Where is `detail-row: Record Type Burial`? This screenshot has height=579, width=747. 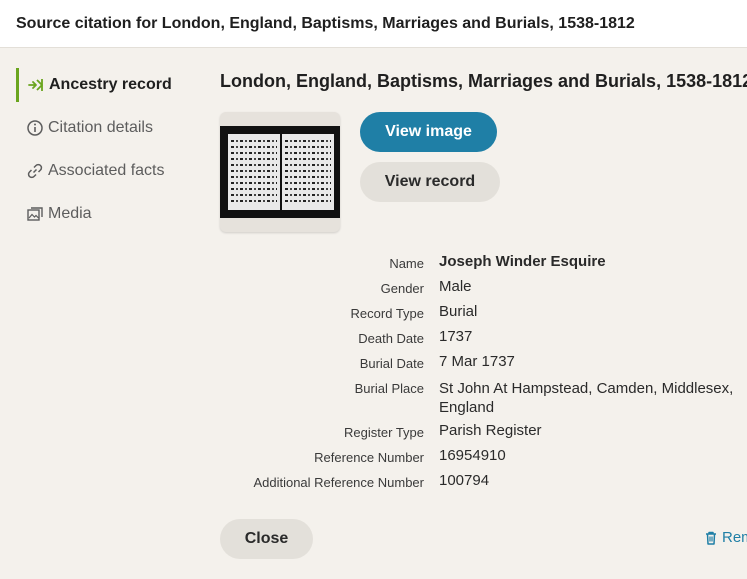 detail-row: Record Type Burial is located at coordinates (483, 314).